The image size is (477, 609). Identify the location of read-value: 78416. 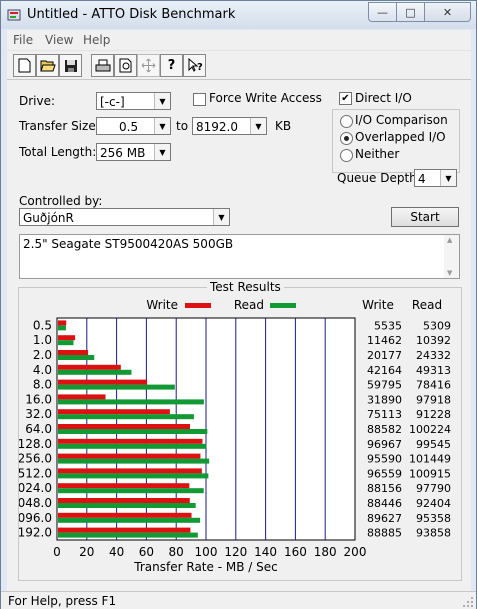
(433, 385).